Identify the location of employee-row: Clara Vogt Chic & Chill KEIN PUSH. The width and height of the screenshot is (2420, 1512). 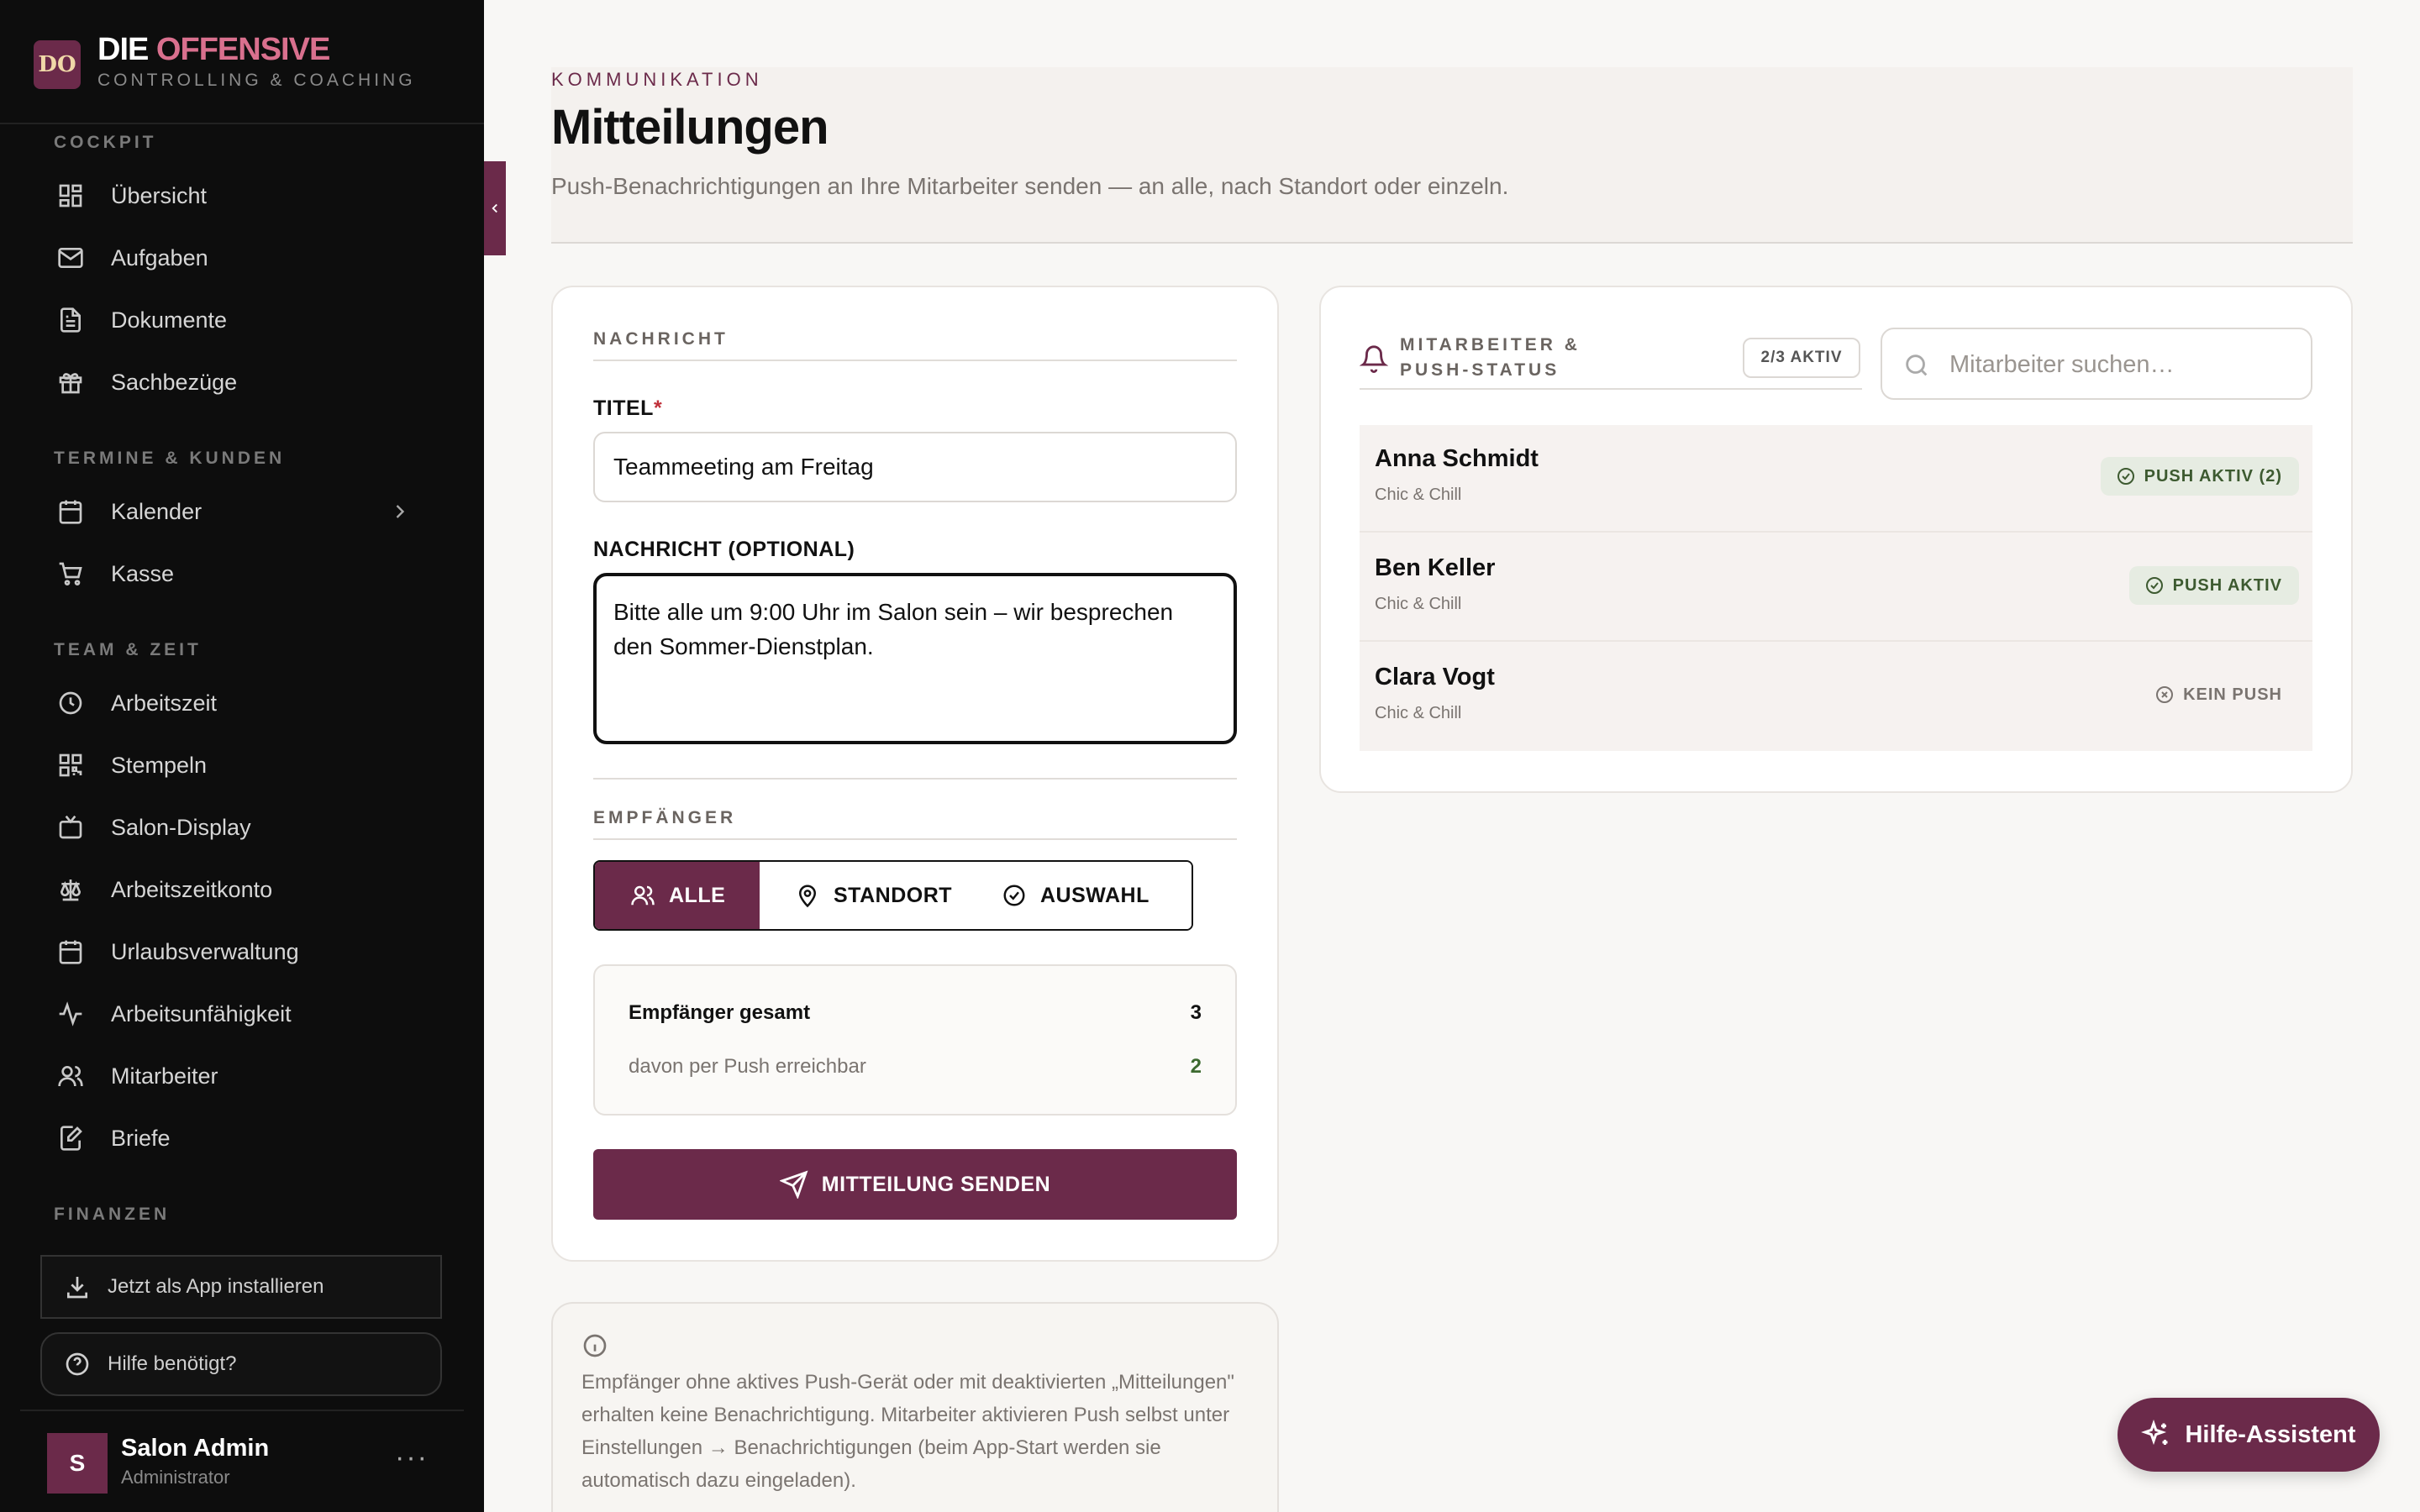
(1836, 697).